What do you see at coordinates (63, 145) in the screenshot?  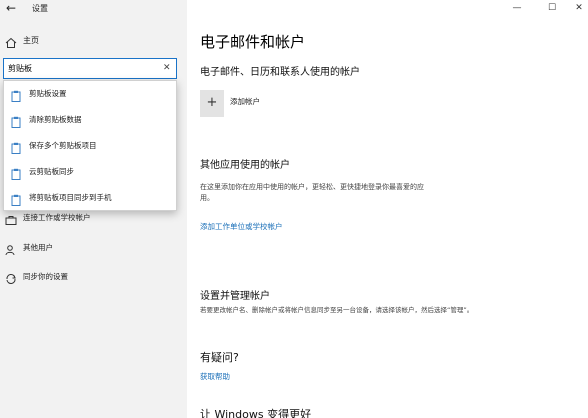 I see `suggestion-label: 保存多个剪贴板项目` at bounding box center [63, 145].